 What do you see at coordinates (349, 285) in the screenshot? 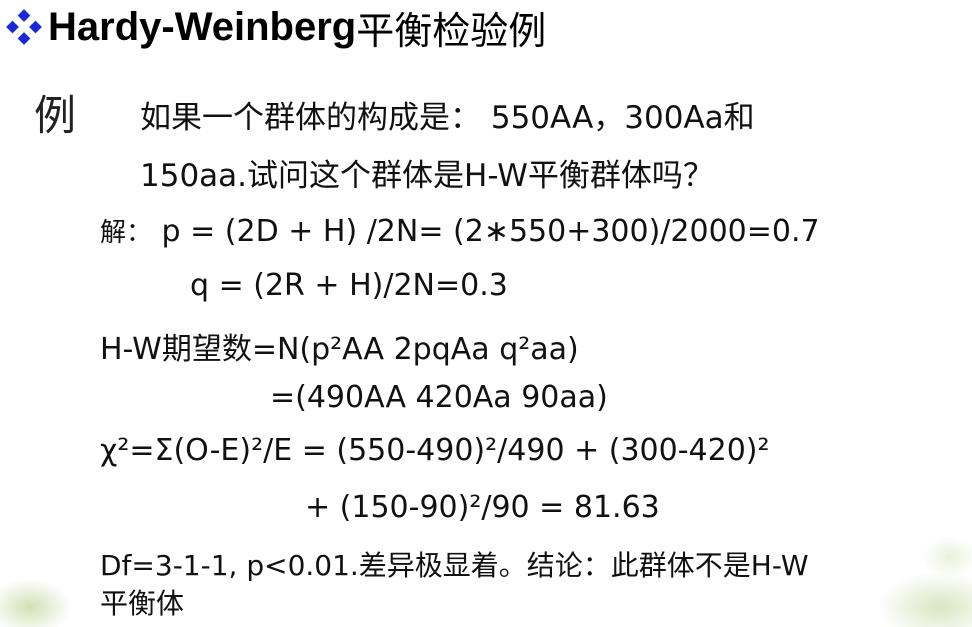
I see `solution-line-2: q = (2R + H)/2N=0.3` at bounding box center [349, 285].